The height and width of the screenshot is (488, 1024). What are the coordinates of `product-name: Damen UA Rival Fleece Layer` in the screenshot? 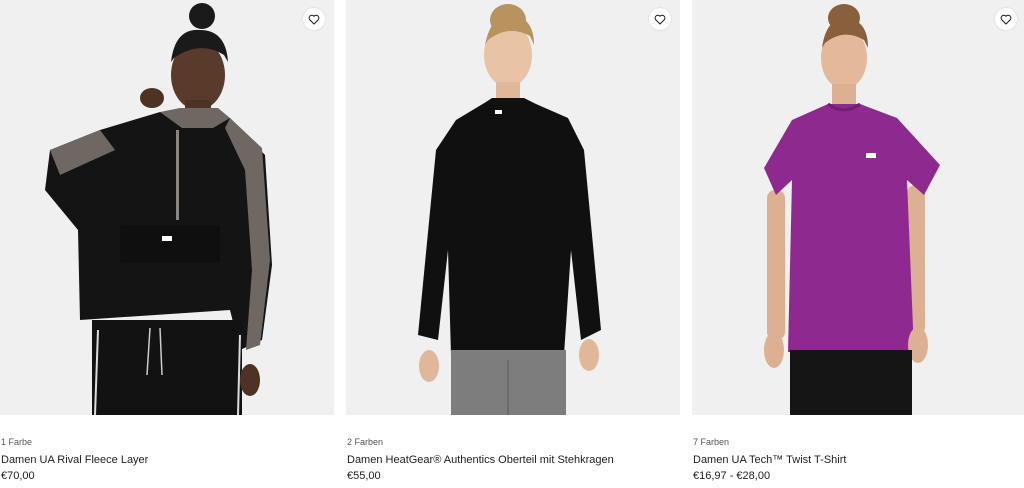 It's located at (74, 460).